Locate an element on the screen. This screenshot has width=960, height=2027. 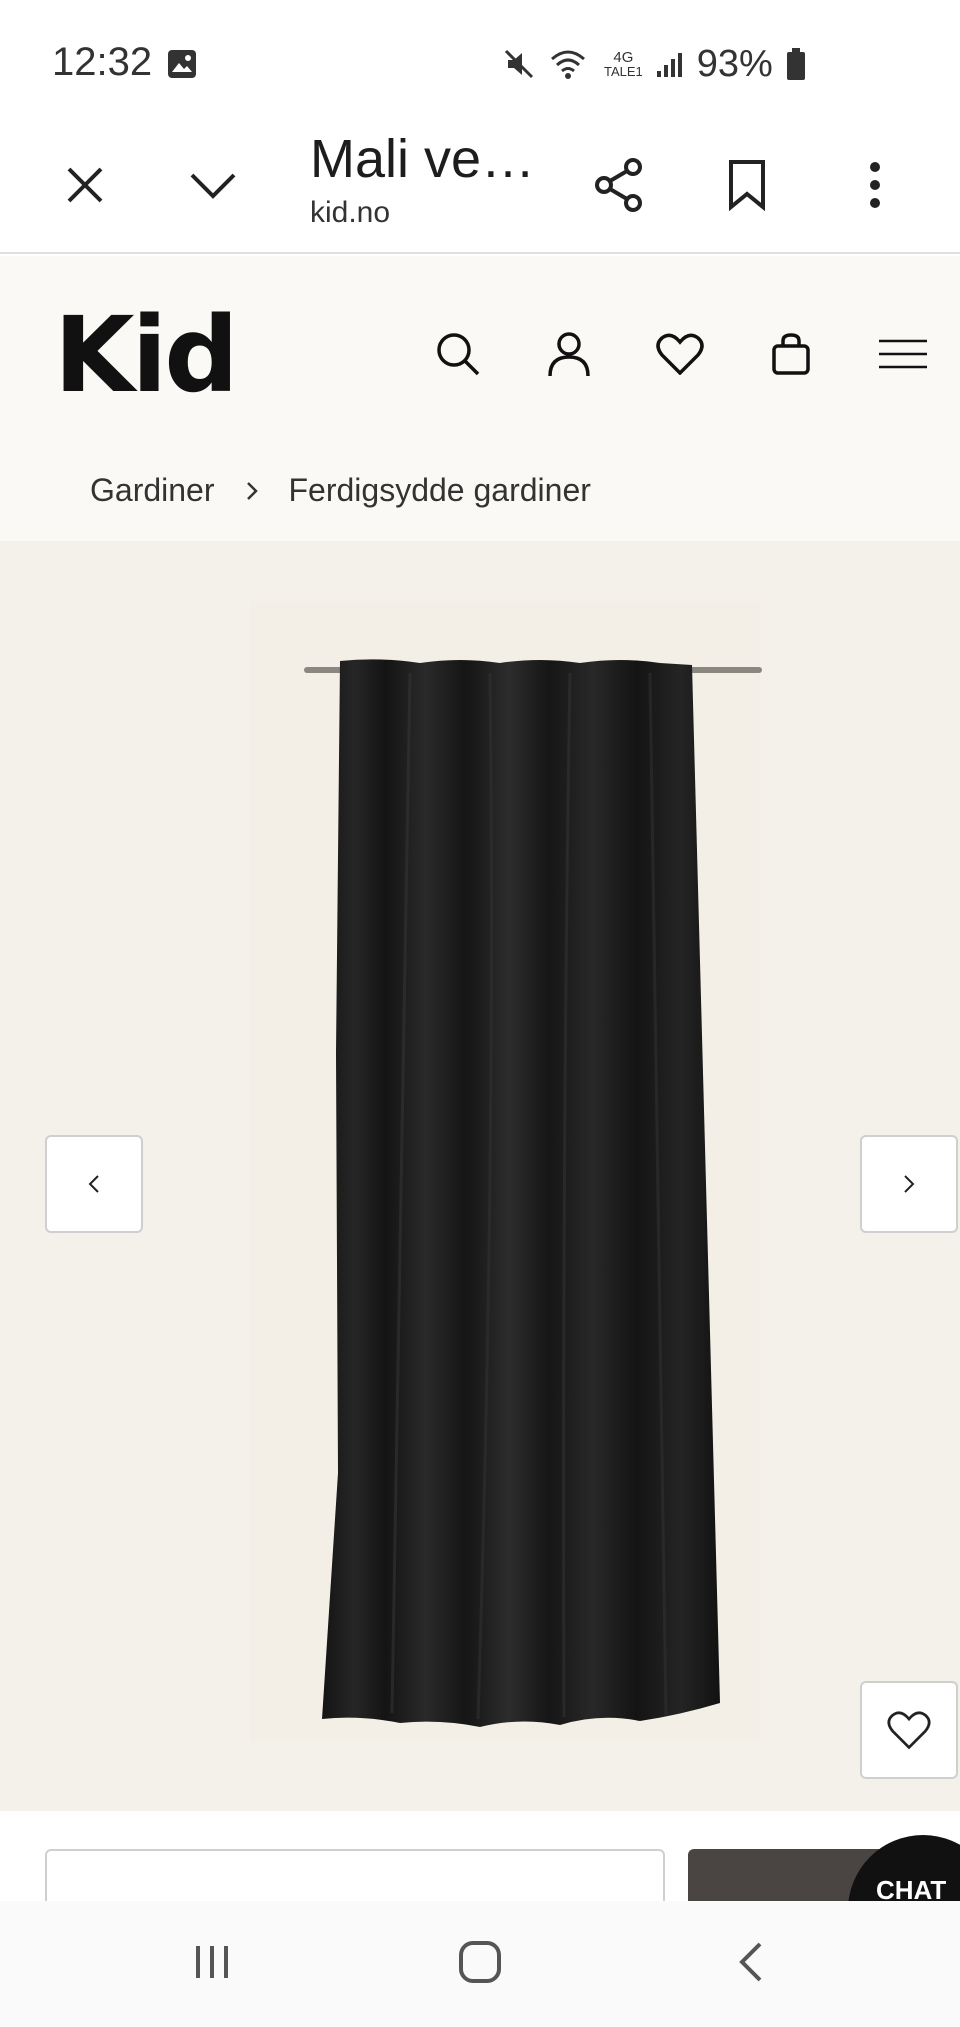
close-icon is located at coordinates (85, 185).